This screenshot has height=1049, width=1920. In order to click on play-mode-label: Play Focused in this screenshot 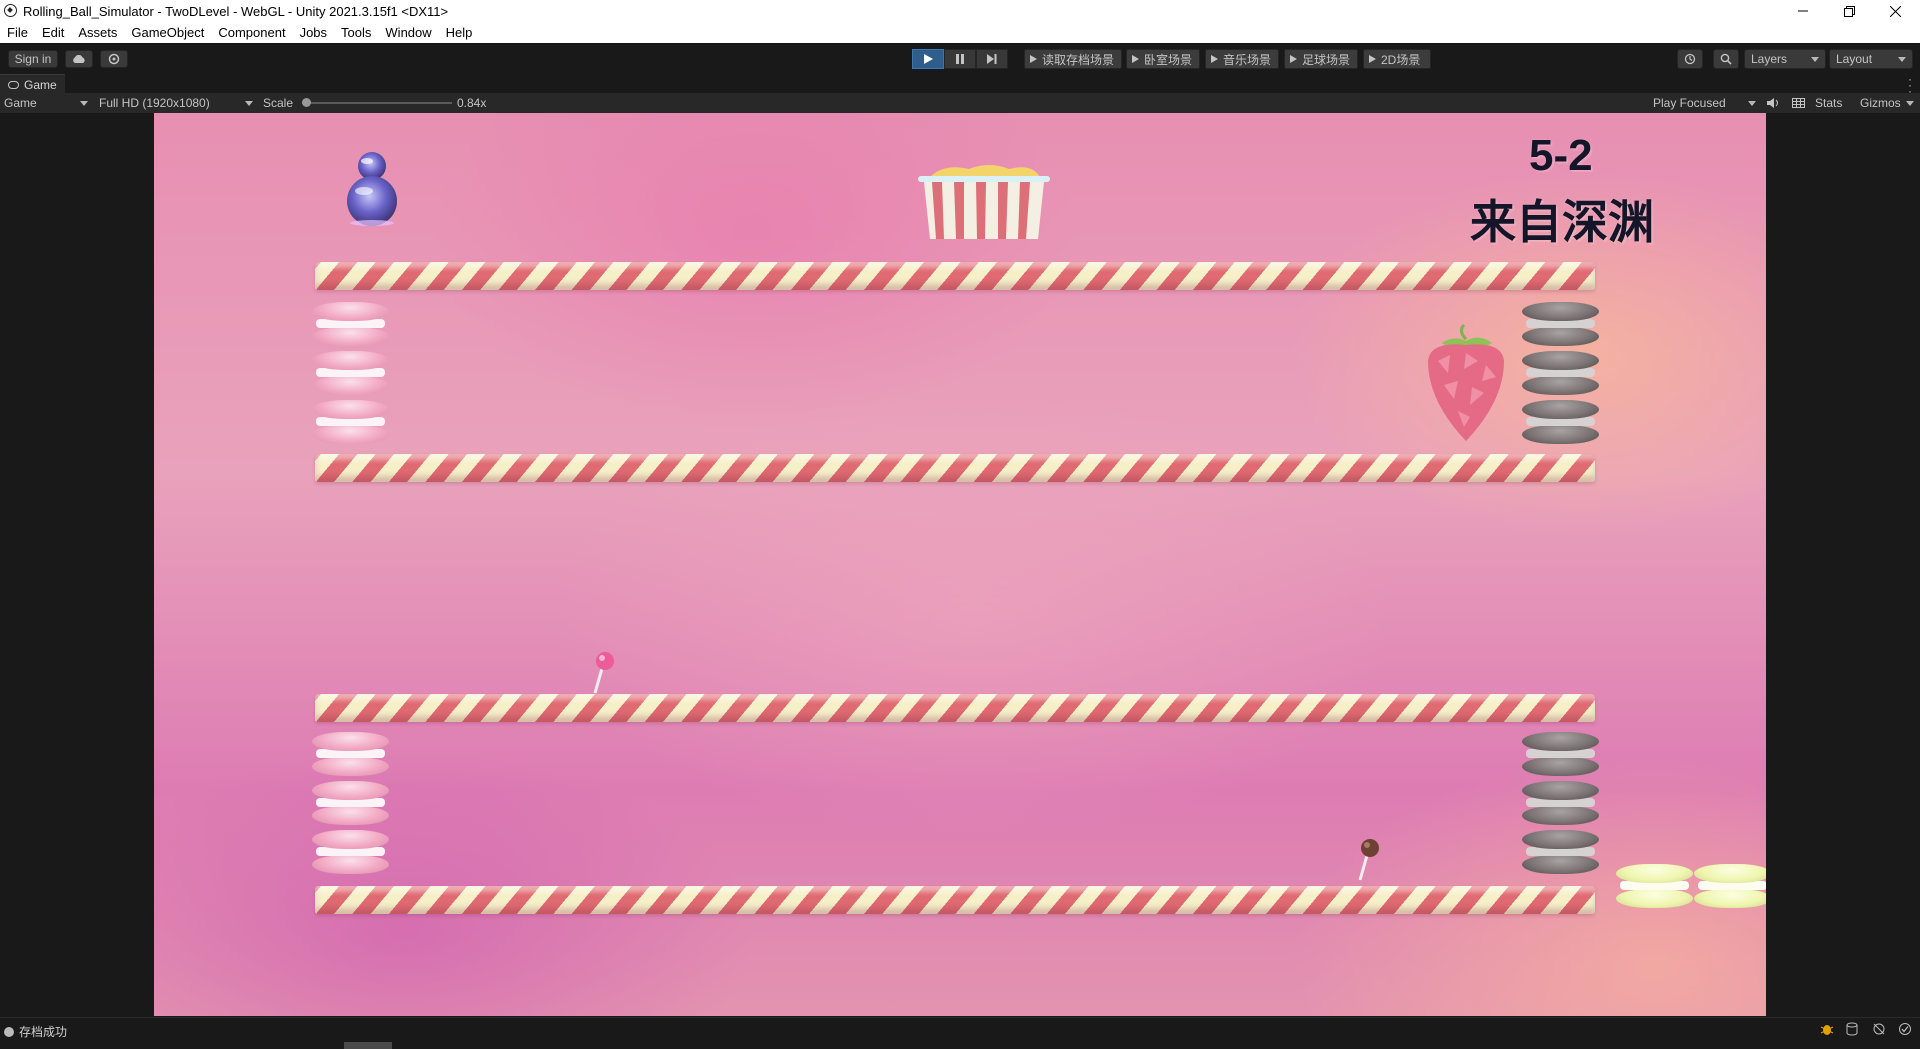, I will do `click(1689, 103)`.